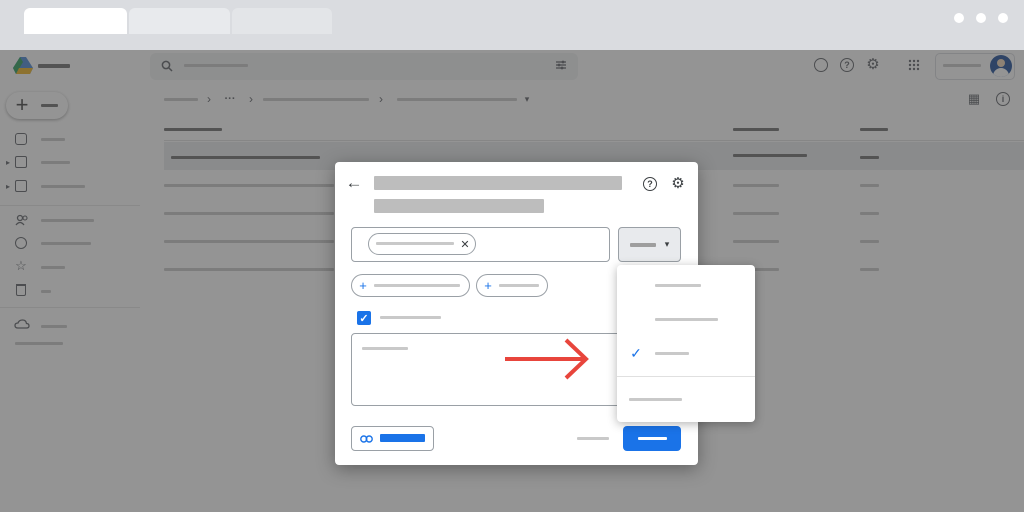  I want to click on cancel-button, so click(593, 438).